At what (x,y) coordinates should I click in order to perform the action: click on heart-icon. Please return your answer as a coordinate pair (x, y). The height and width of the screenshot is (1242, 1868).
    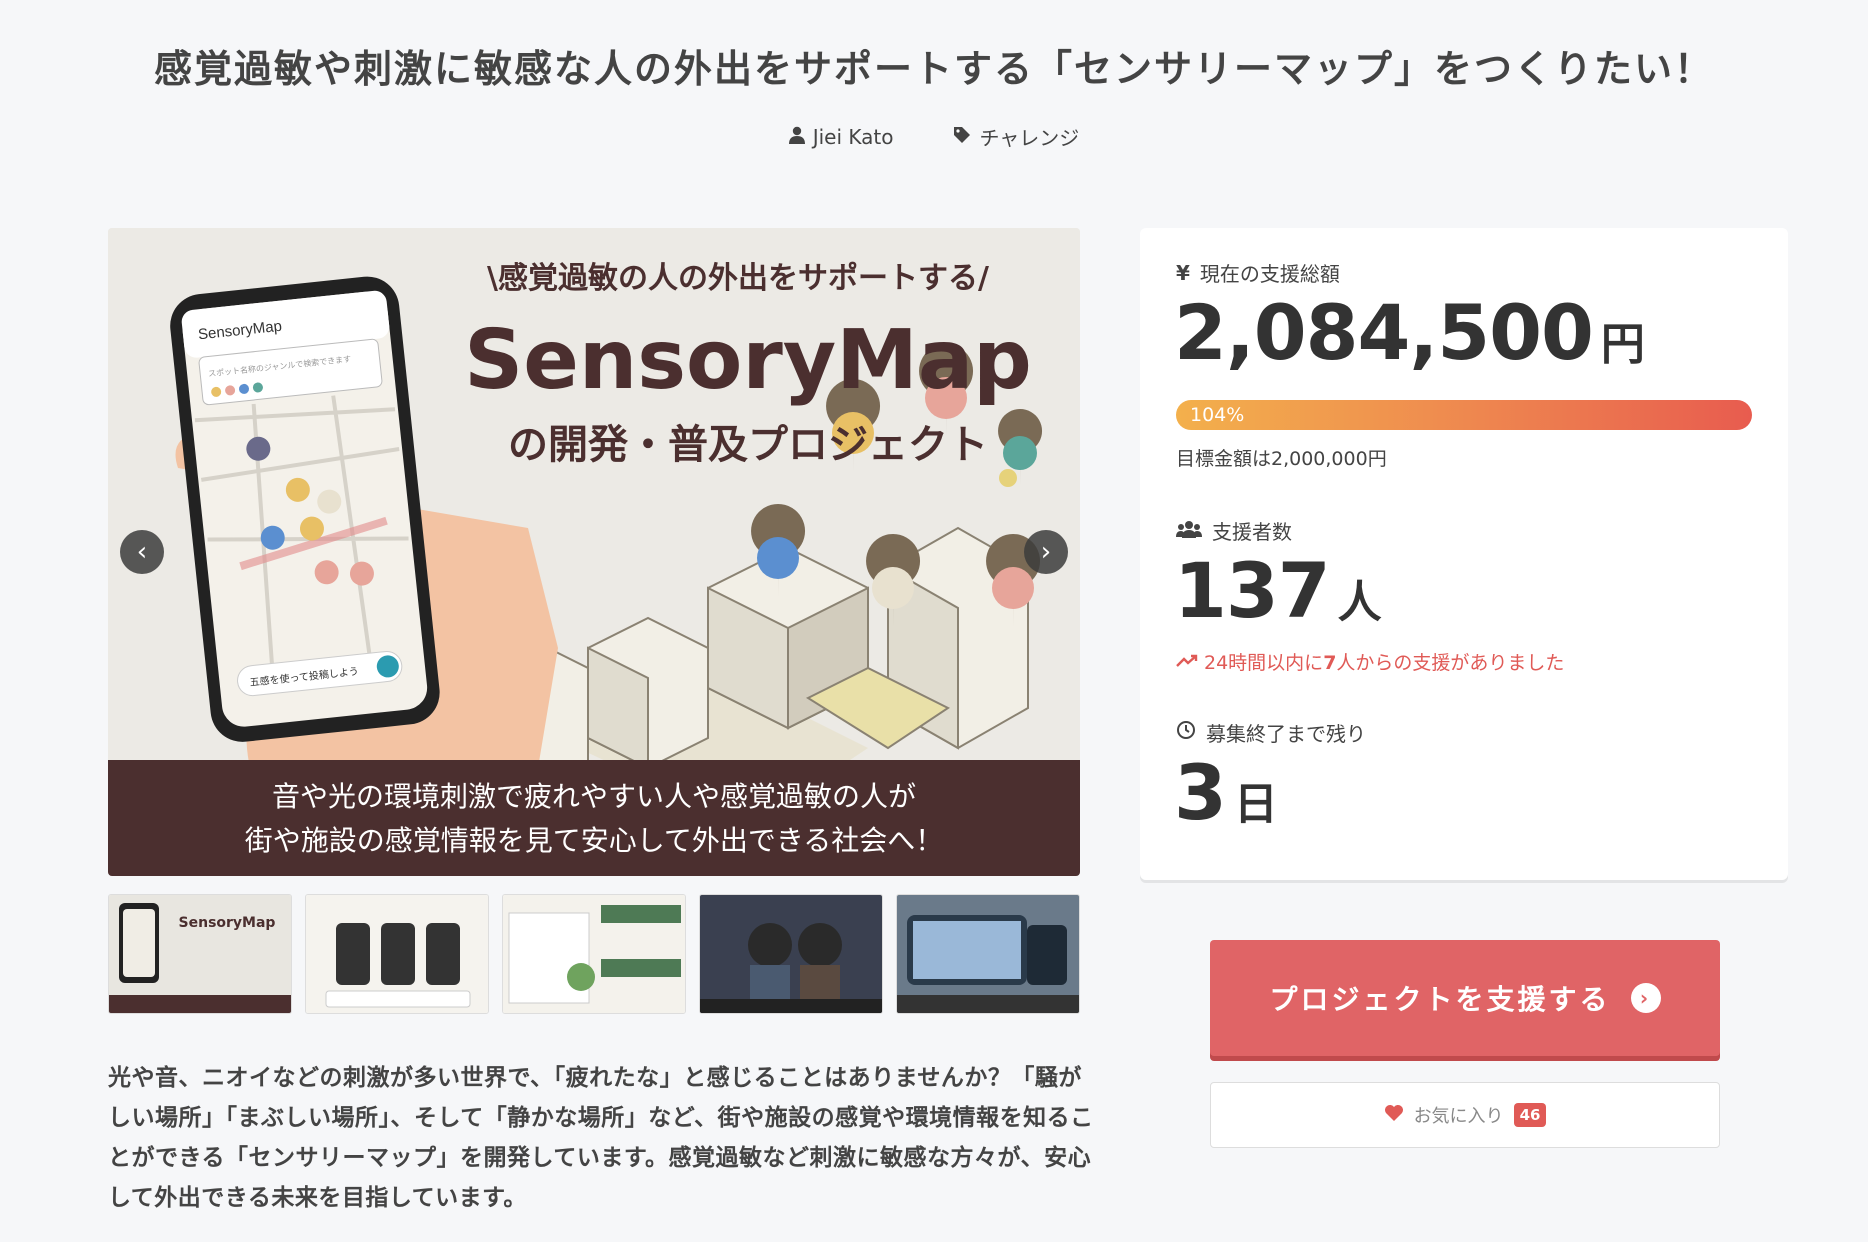
    Looking at the image, I should click on (1394, 1115).